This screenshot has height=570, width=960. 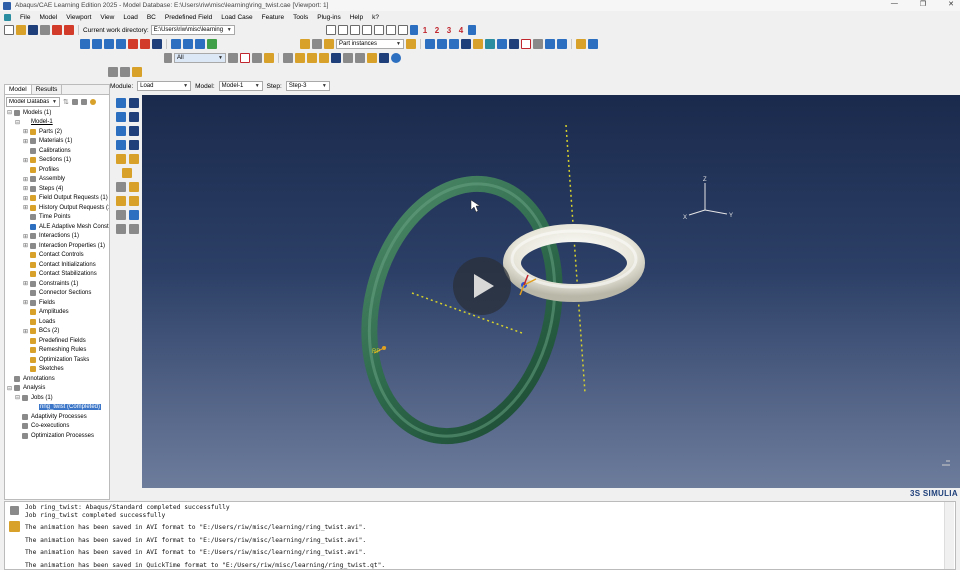 I want to click on redo-icon, so click(x=360, y=58).